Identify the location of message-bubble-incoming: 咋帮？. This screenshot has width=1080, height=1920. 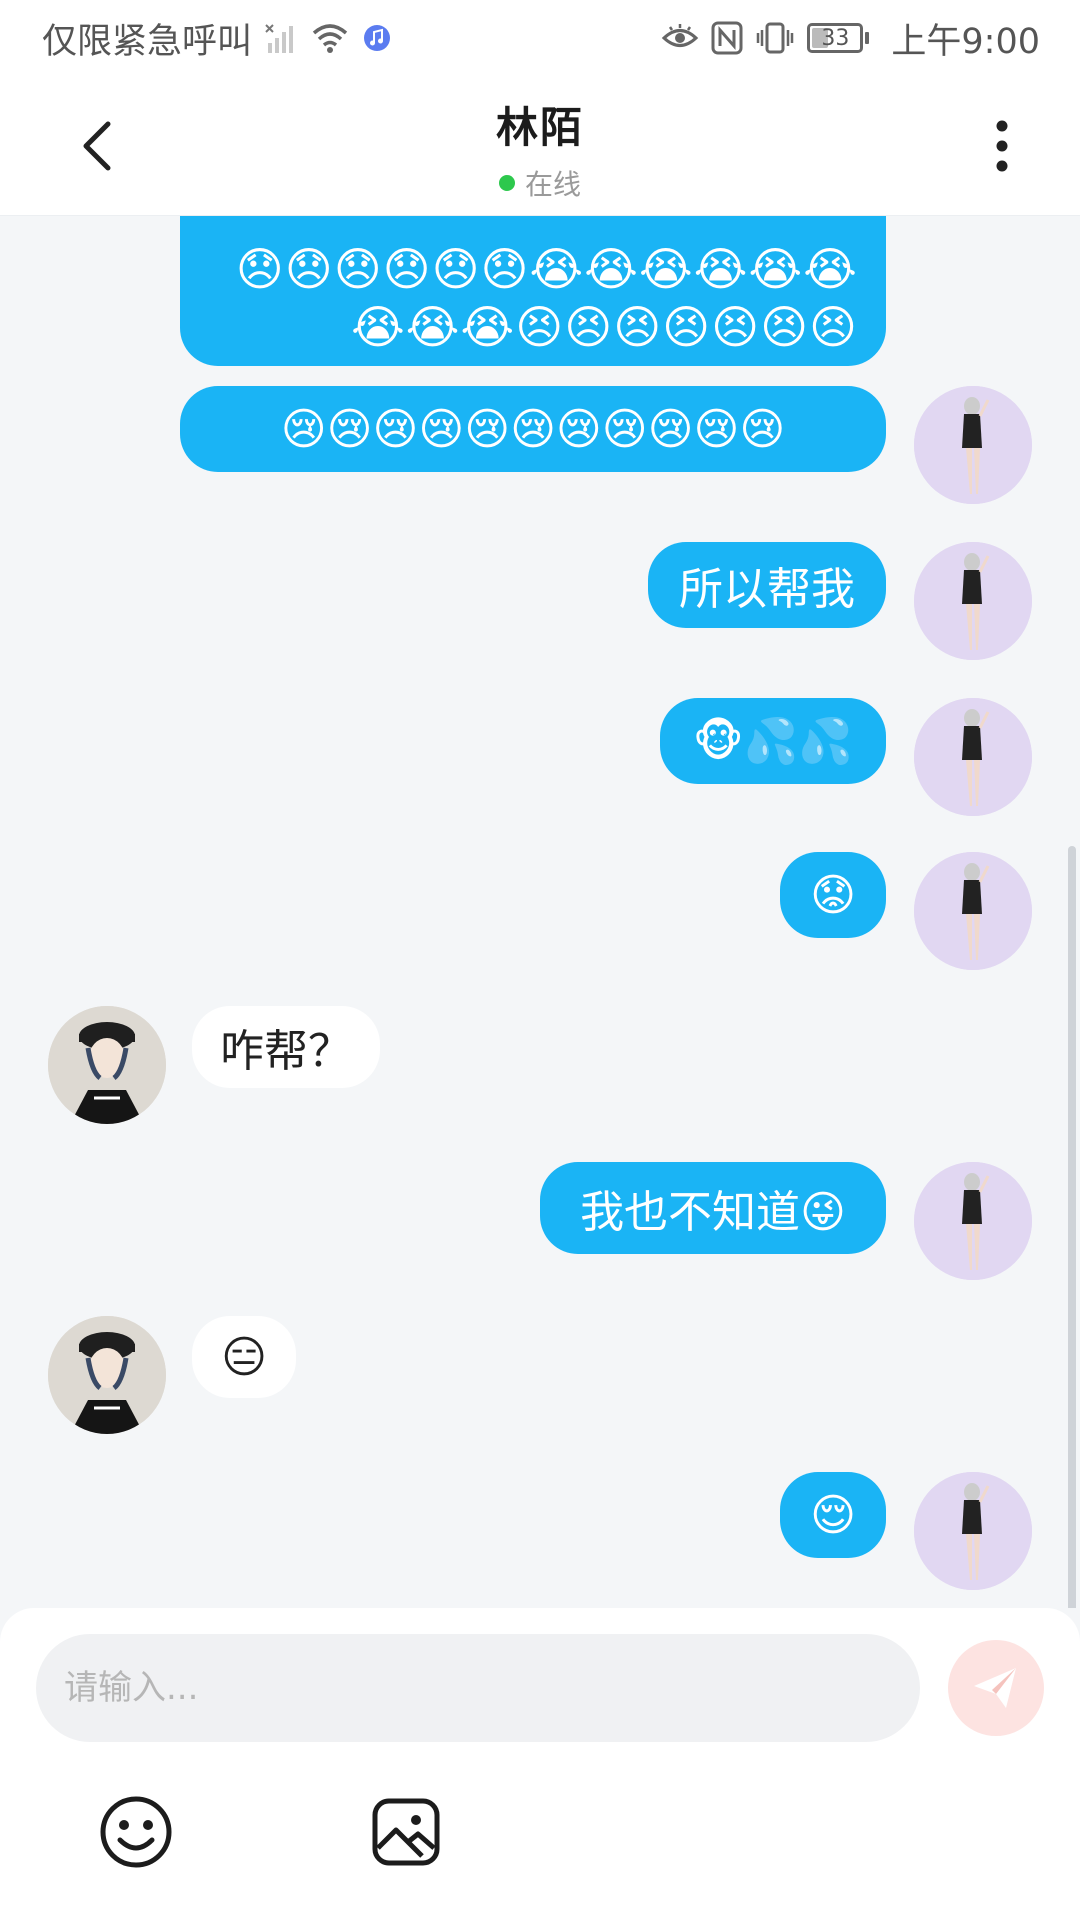
(286, 1047).